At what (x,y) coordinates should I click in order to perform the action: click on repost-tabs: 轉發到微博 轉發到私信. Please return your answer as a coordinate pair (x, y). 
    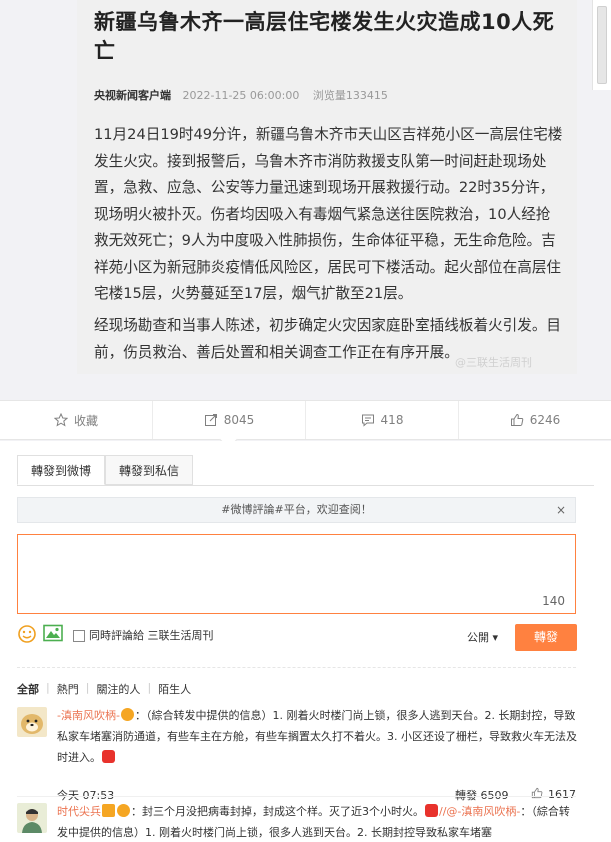
    Looking at the image, I should click on (105, 470).